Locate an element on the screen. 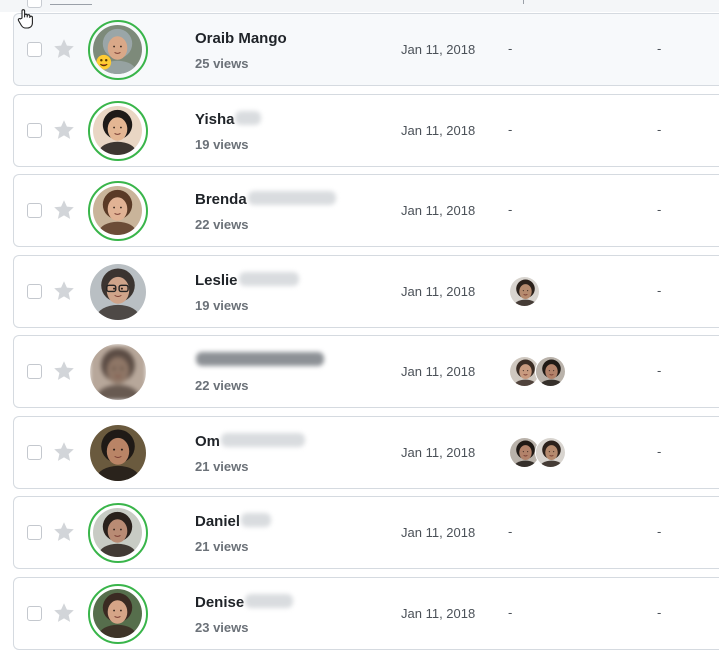 The height and width of the screenshot is (657, 719). table-row: Daniel 21 views Jan 11, 2018 - - is located at coordinates (366, 532).